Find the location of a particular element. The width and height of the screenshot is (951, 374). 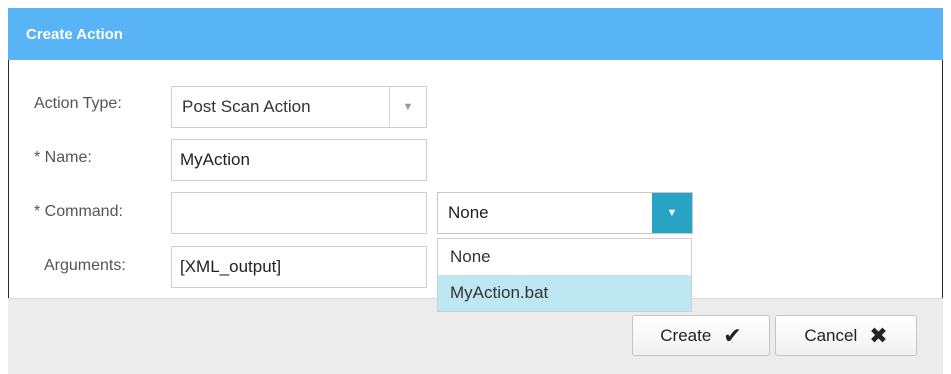

command-select-value: None is located at coordinates (468, 212).